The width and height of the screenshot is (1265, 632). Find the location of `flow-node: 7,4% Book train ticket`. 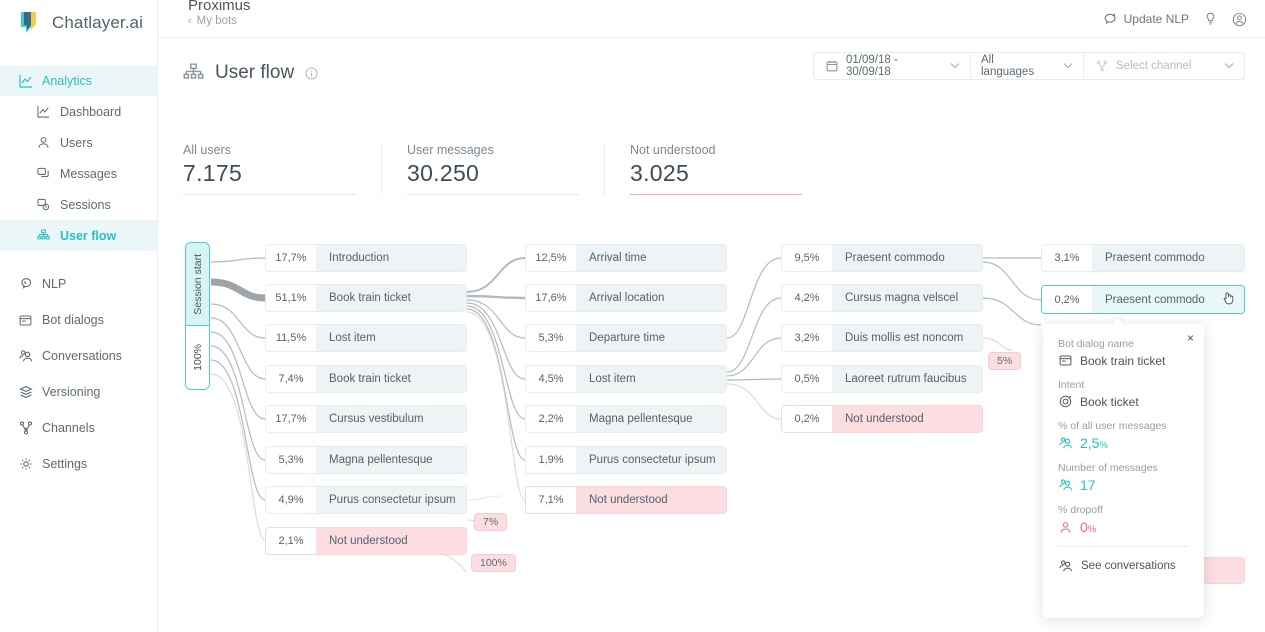

flow-node: 7,4% Book train ticket is located at coordinates (366, 379).